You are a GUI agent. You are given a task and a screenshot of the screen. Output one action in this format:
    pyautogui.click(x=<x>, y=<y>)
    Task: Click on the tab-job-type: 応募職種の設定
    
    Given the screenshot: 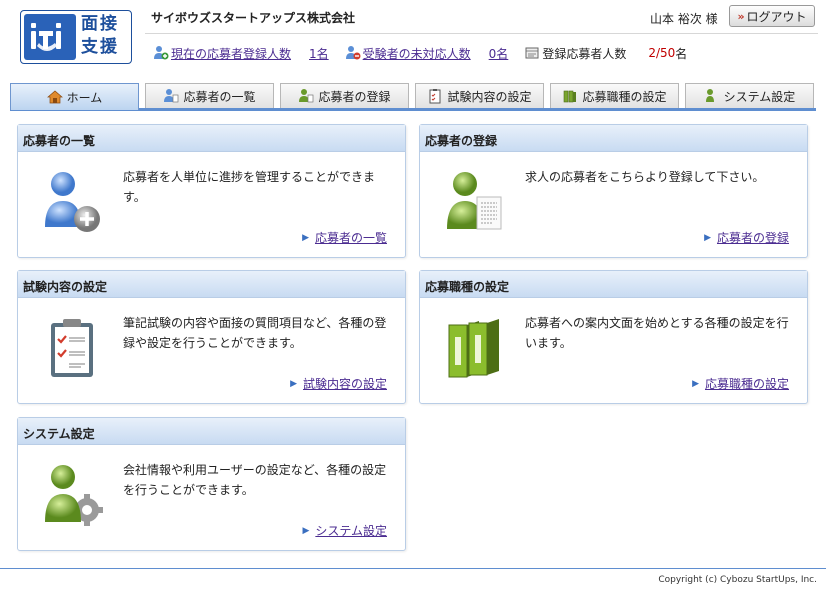 What is the action you would take?
    pyautogui.click(x=614, y=95)
    